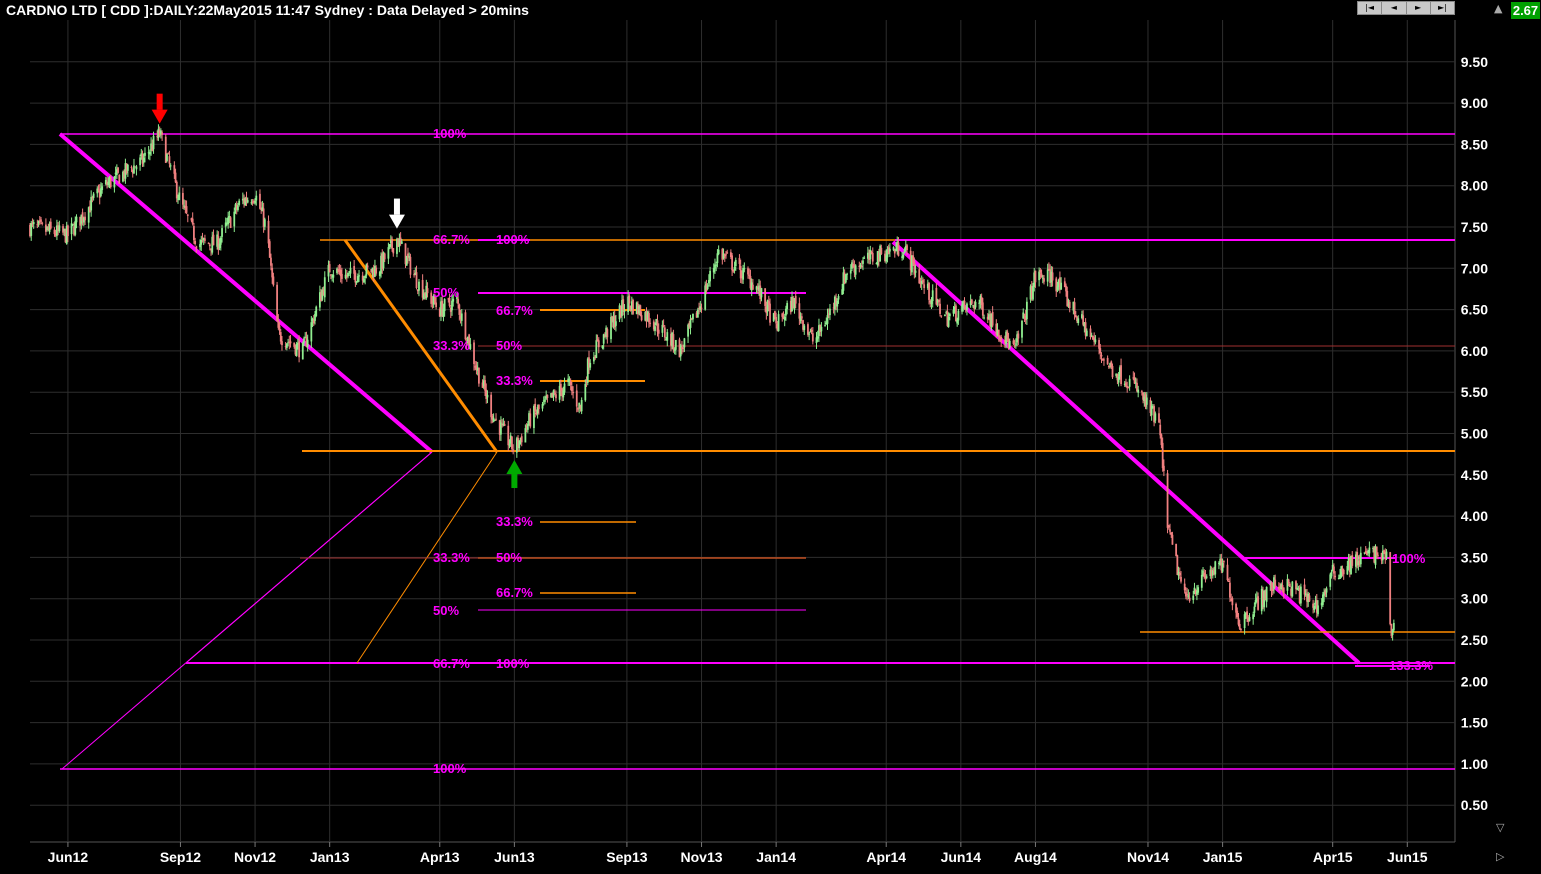  What do you see at coordinates (513, 663) in the screenshot?
I see `fib-label: 100%` at bounding box center [513, 663].